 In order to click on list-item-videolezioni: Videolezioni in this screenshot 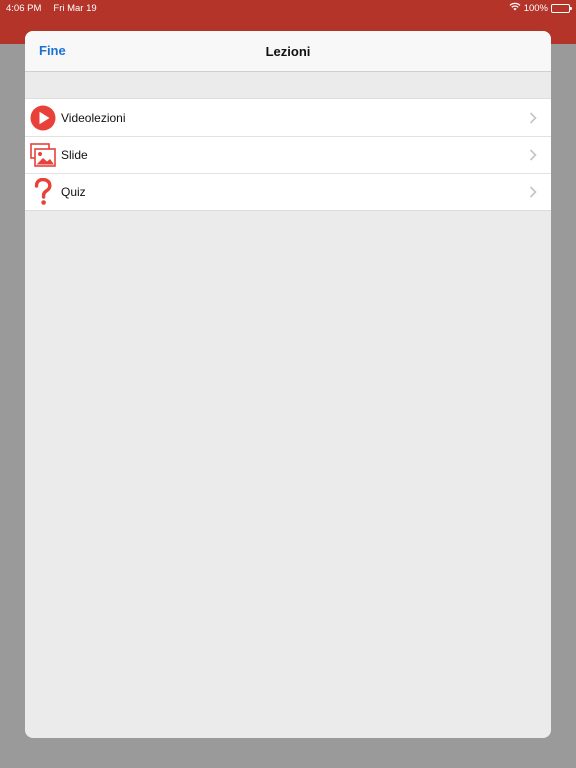, I will do `click(288, 117)`.